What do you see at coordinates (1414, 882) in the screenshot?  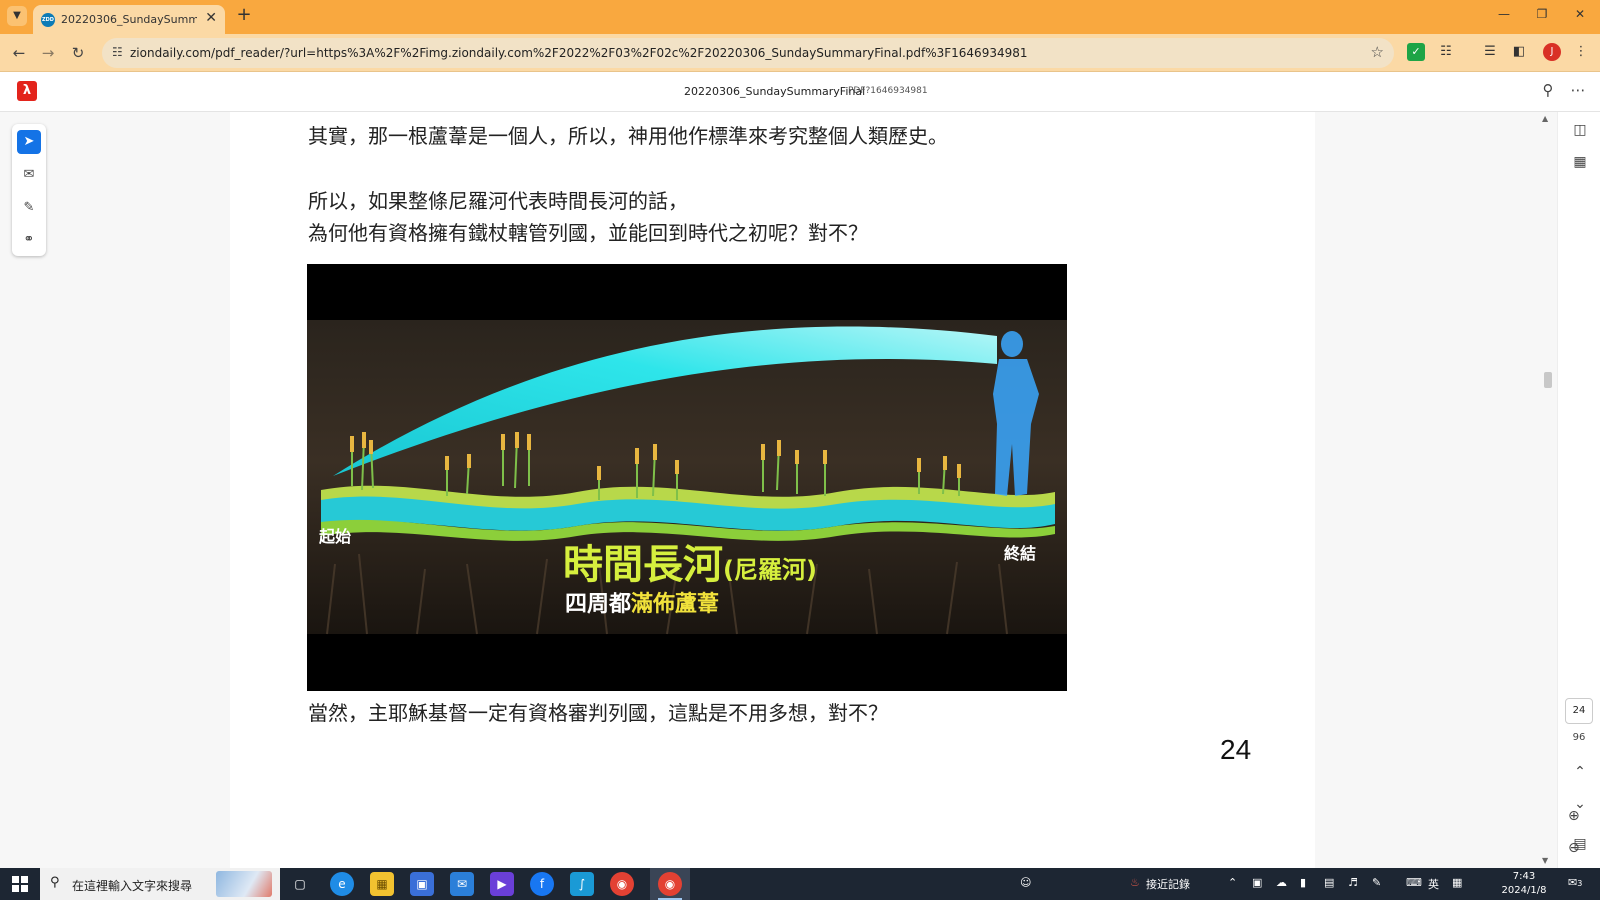 I see `keyboard-icon: ⌨` at bounding box center [1414, 882].